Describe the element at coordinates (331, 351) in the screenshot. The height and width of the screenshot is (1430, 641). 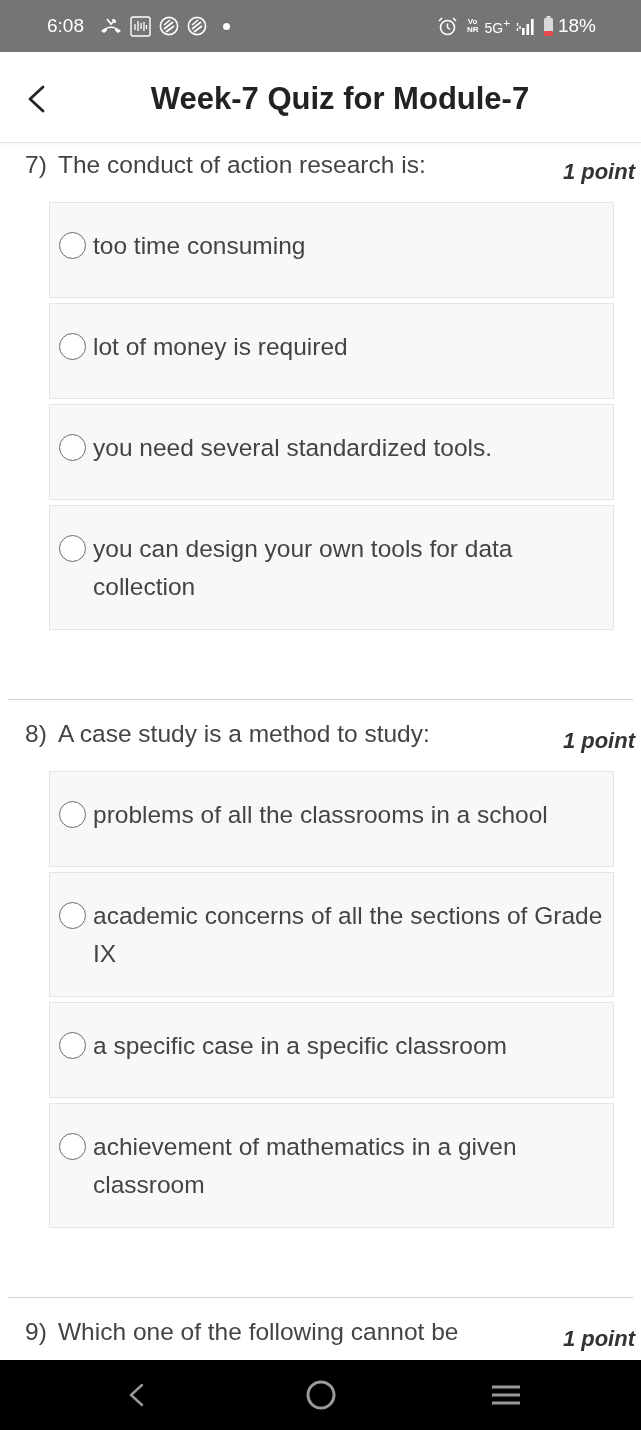
I see `answer-option: lot of money is required` at that location.